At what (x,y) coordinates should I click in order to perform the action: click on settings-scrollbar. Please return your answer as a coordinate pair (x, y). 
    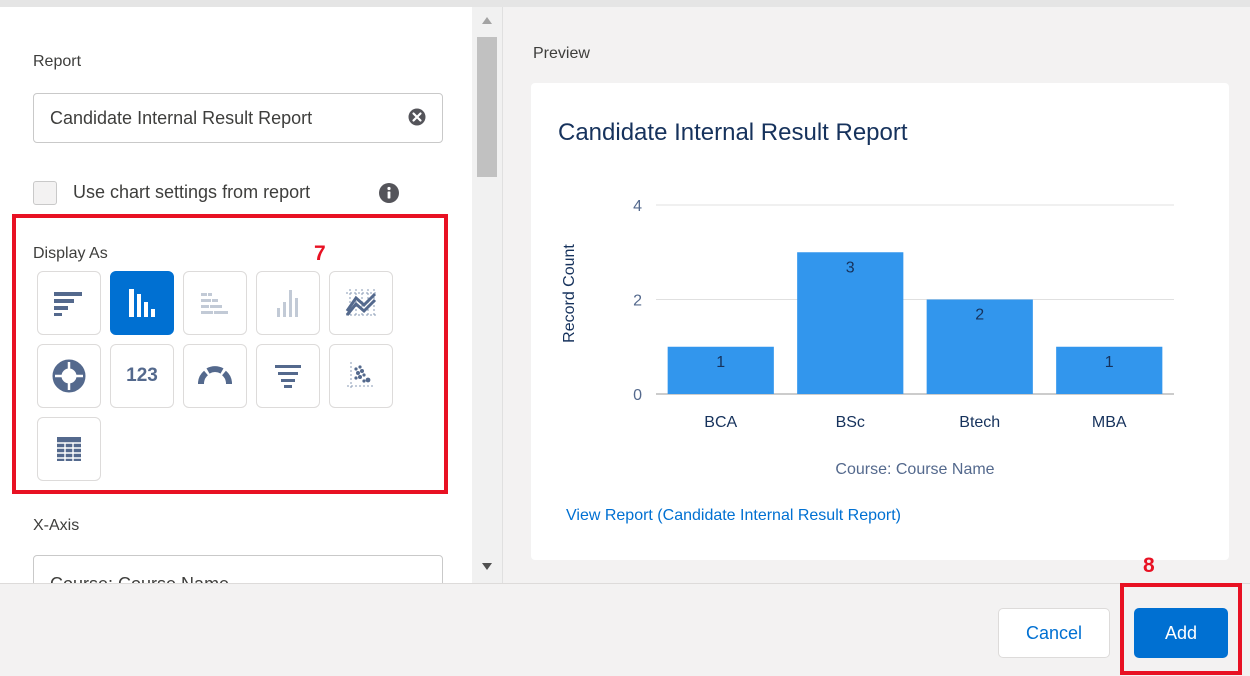
    Looking at the image, I should click on (487, 295).